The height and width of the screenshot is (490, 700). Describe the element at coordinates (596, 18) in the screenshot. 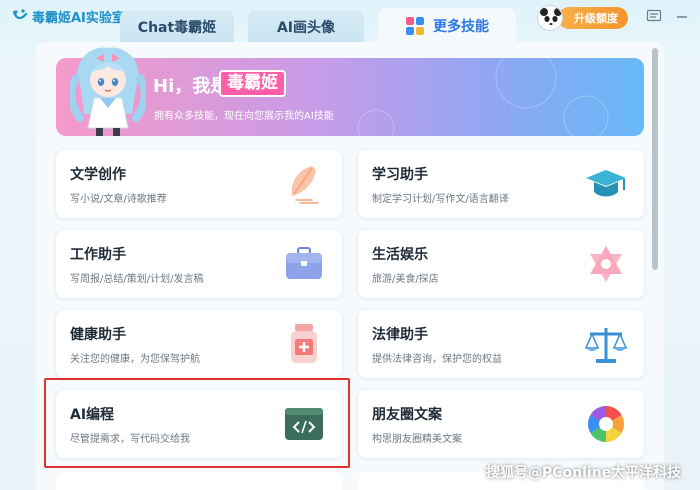

I see `upgrade-label: 升级额度` at that location.